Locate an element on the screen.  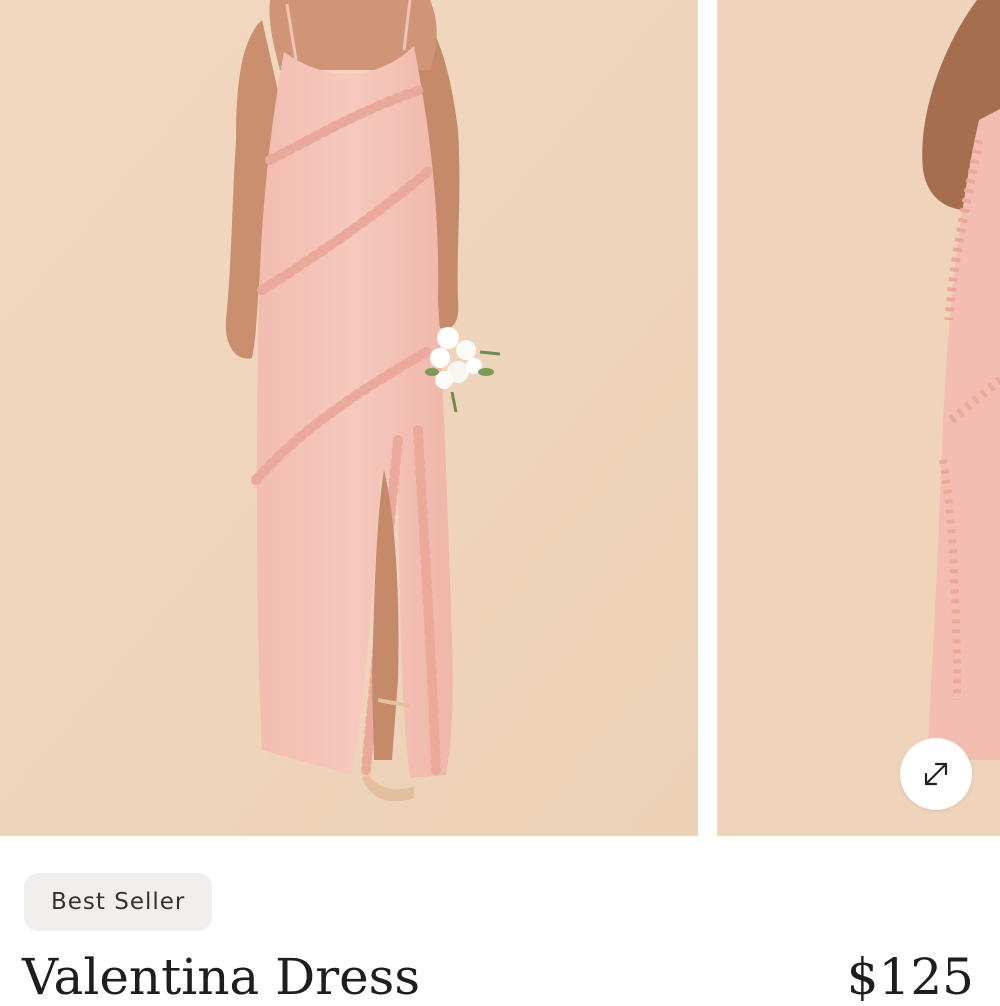
best-seller-badge: Best Seller is located at coordinates (118, 902).